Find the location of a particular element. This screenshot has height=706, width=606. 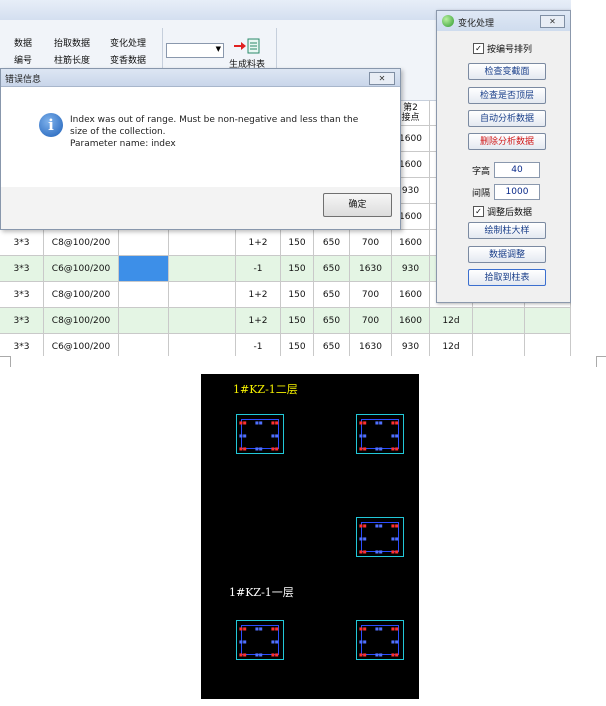

ribbon-item-rebar-length: 柱筋长度 is located at coordinates (72, 59).